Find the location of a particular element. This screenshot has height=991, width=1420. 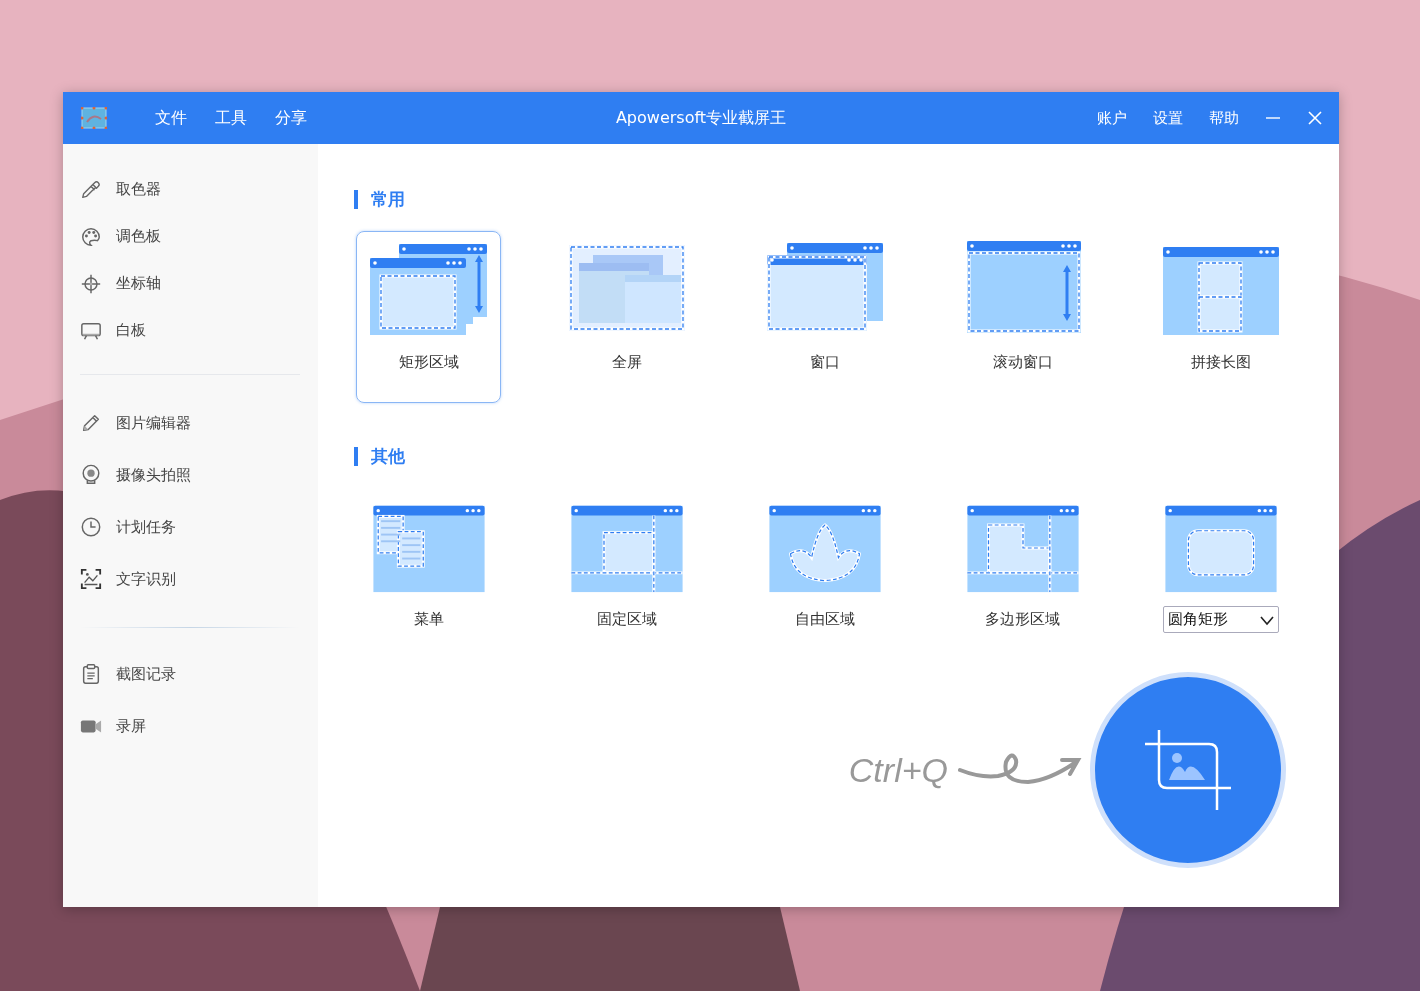

window-title: Apowersoft专业截屏王 is located at coordinates (701, 118).